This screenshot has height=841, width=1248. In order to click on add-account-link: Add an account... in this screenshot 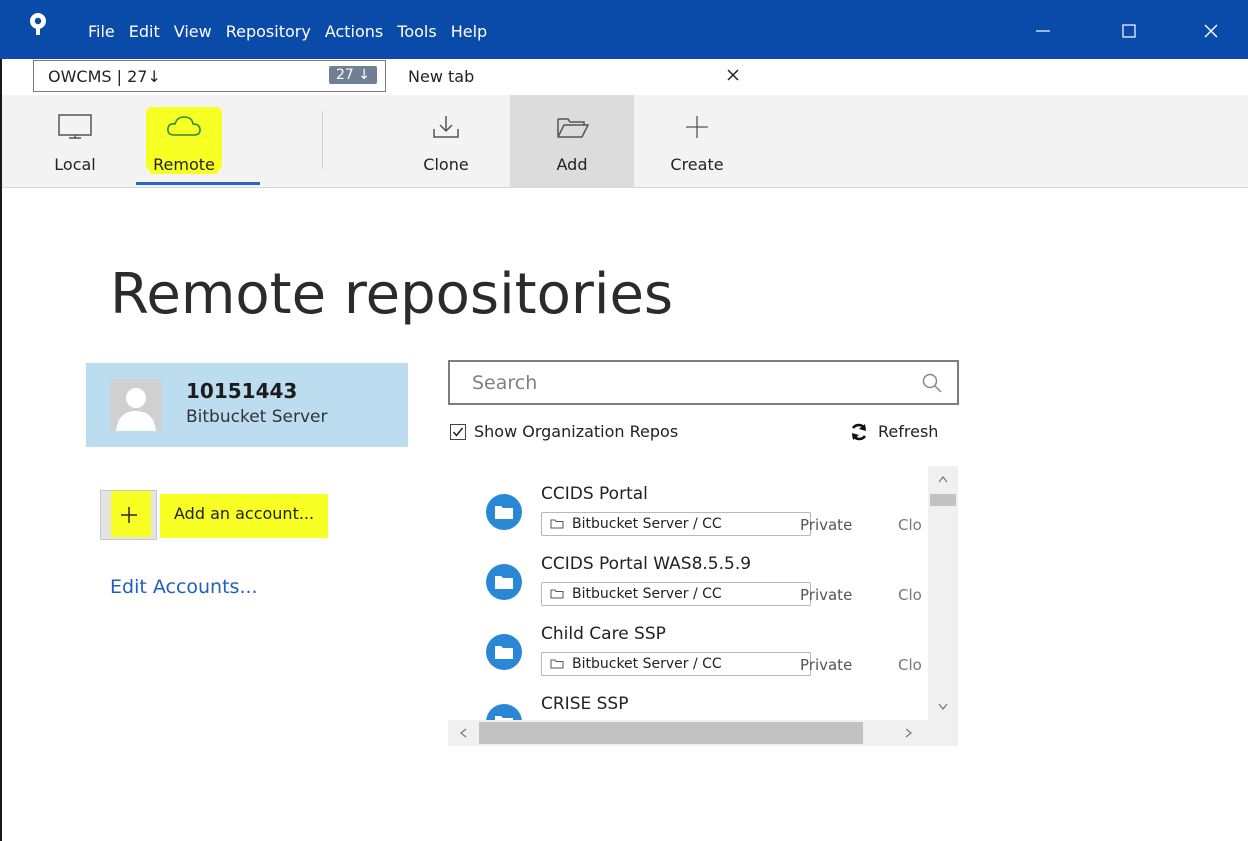, I will do `click(244, 516)`.